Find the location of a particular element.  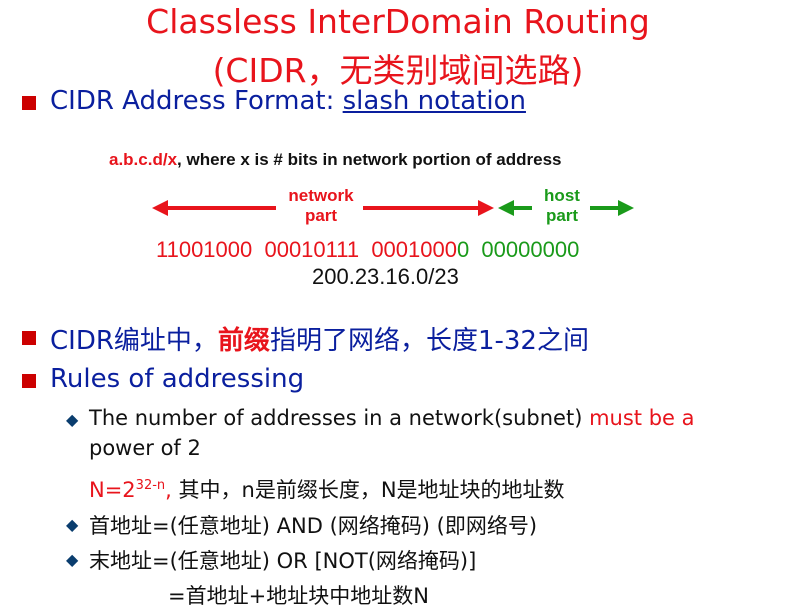

bullet-cidr-format-text: CIDR Address Format: is located at coordinates (196, 101).